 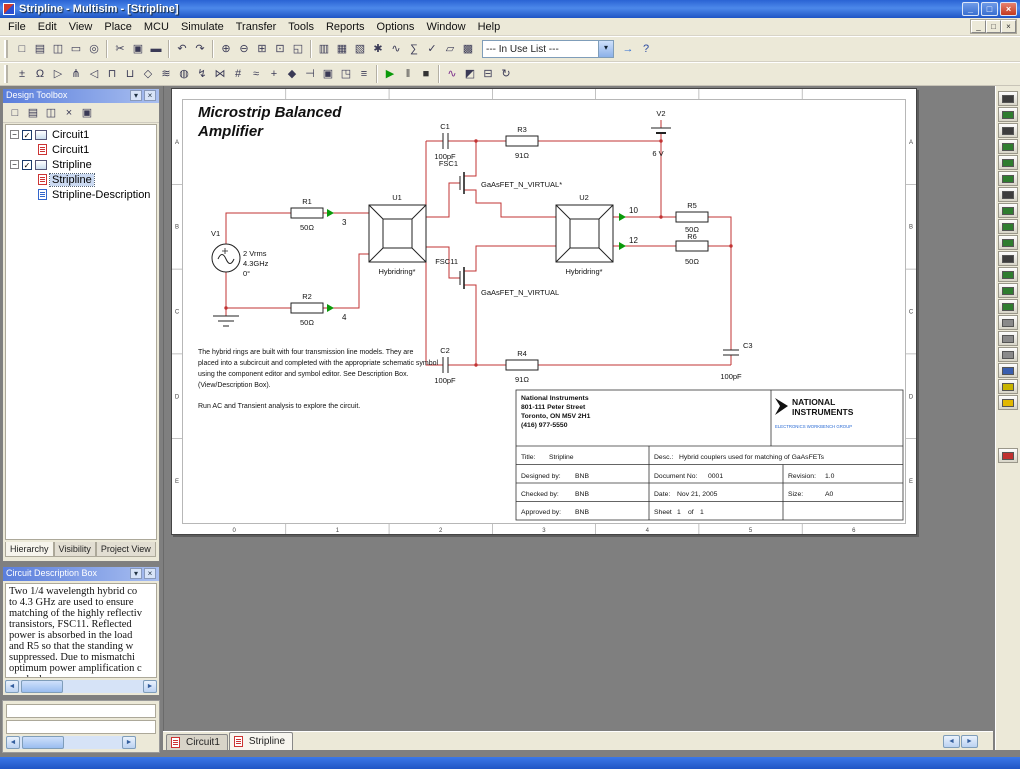 I want to click on measurement-probe-icon, so click(x=1008, y=386).